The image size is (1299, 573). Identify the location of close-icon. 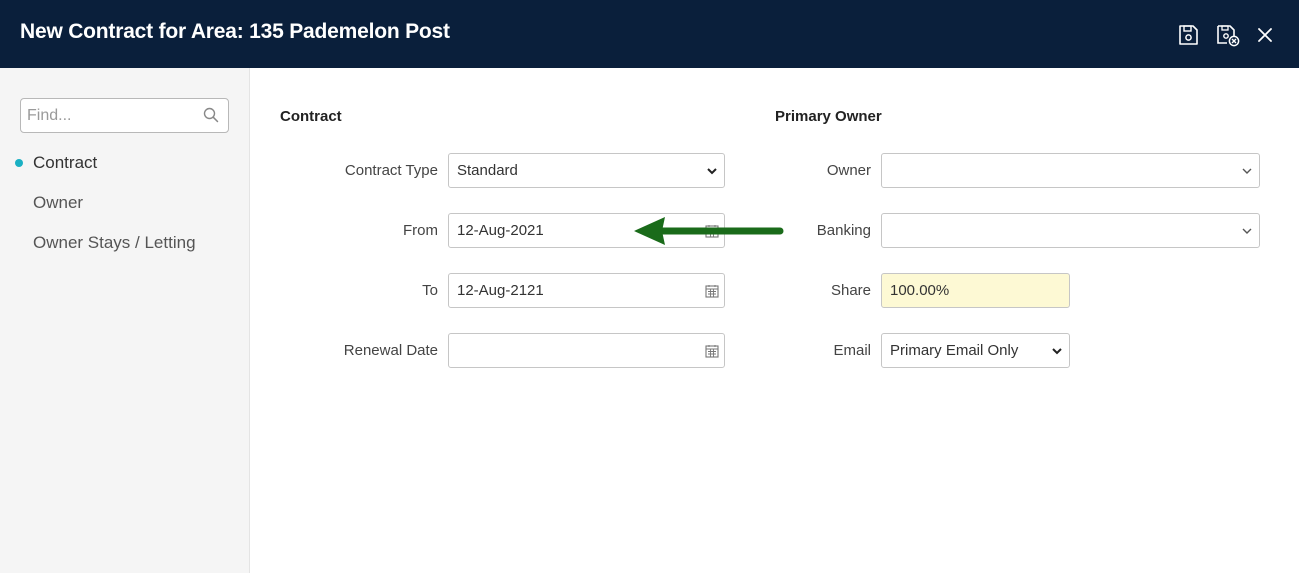
(1265, 35).